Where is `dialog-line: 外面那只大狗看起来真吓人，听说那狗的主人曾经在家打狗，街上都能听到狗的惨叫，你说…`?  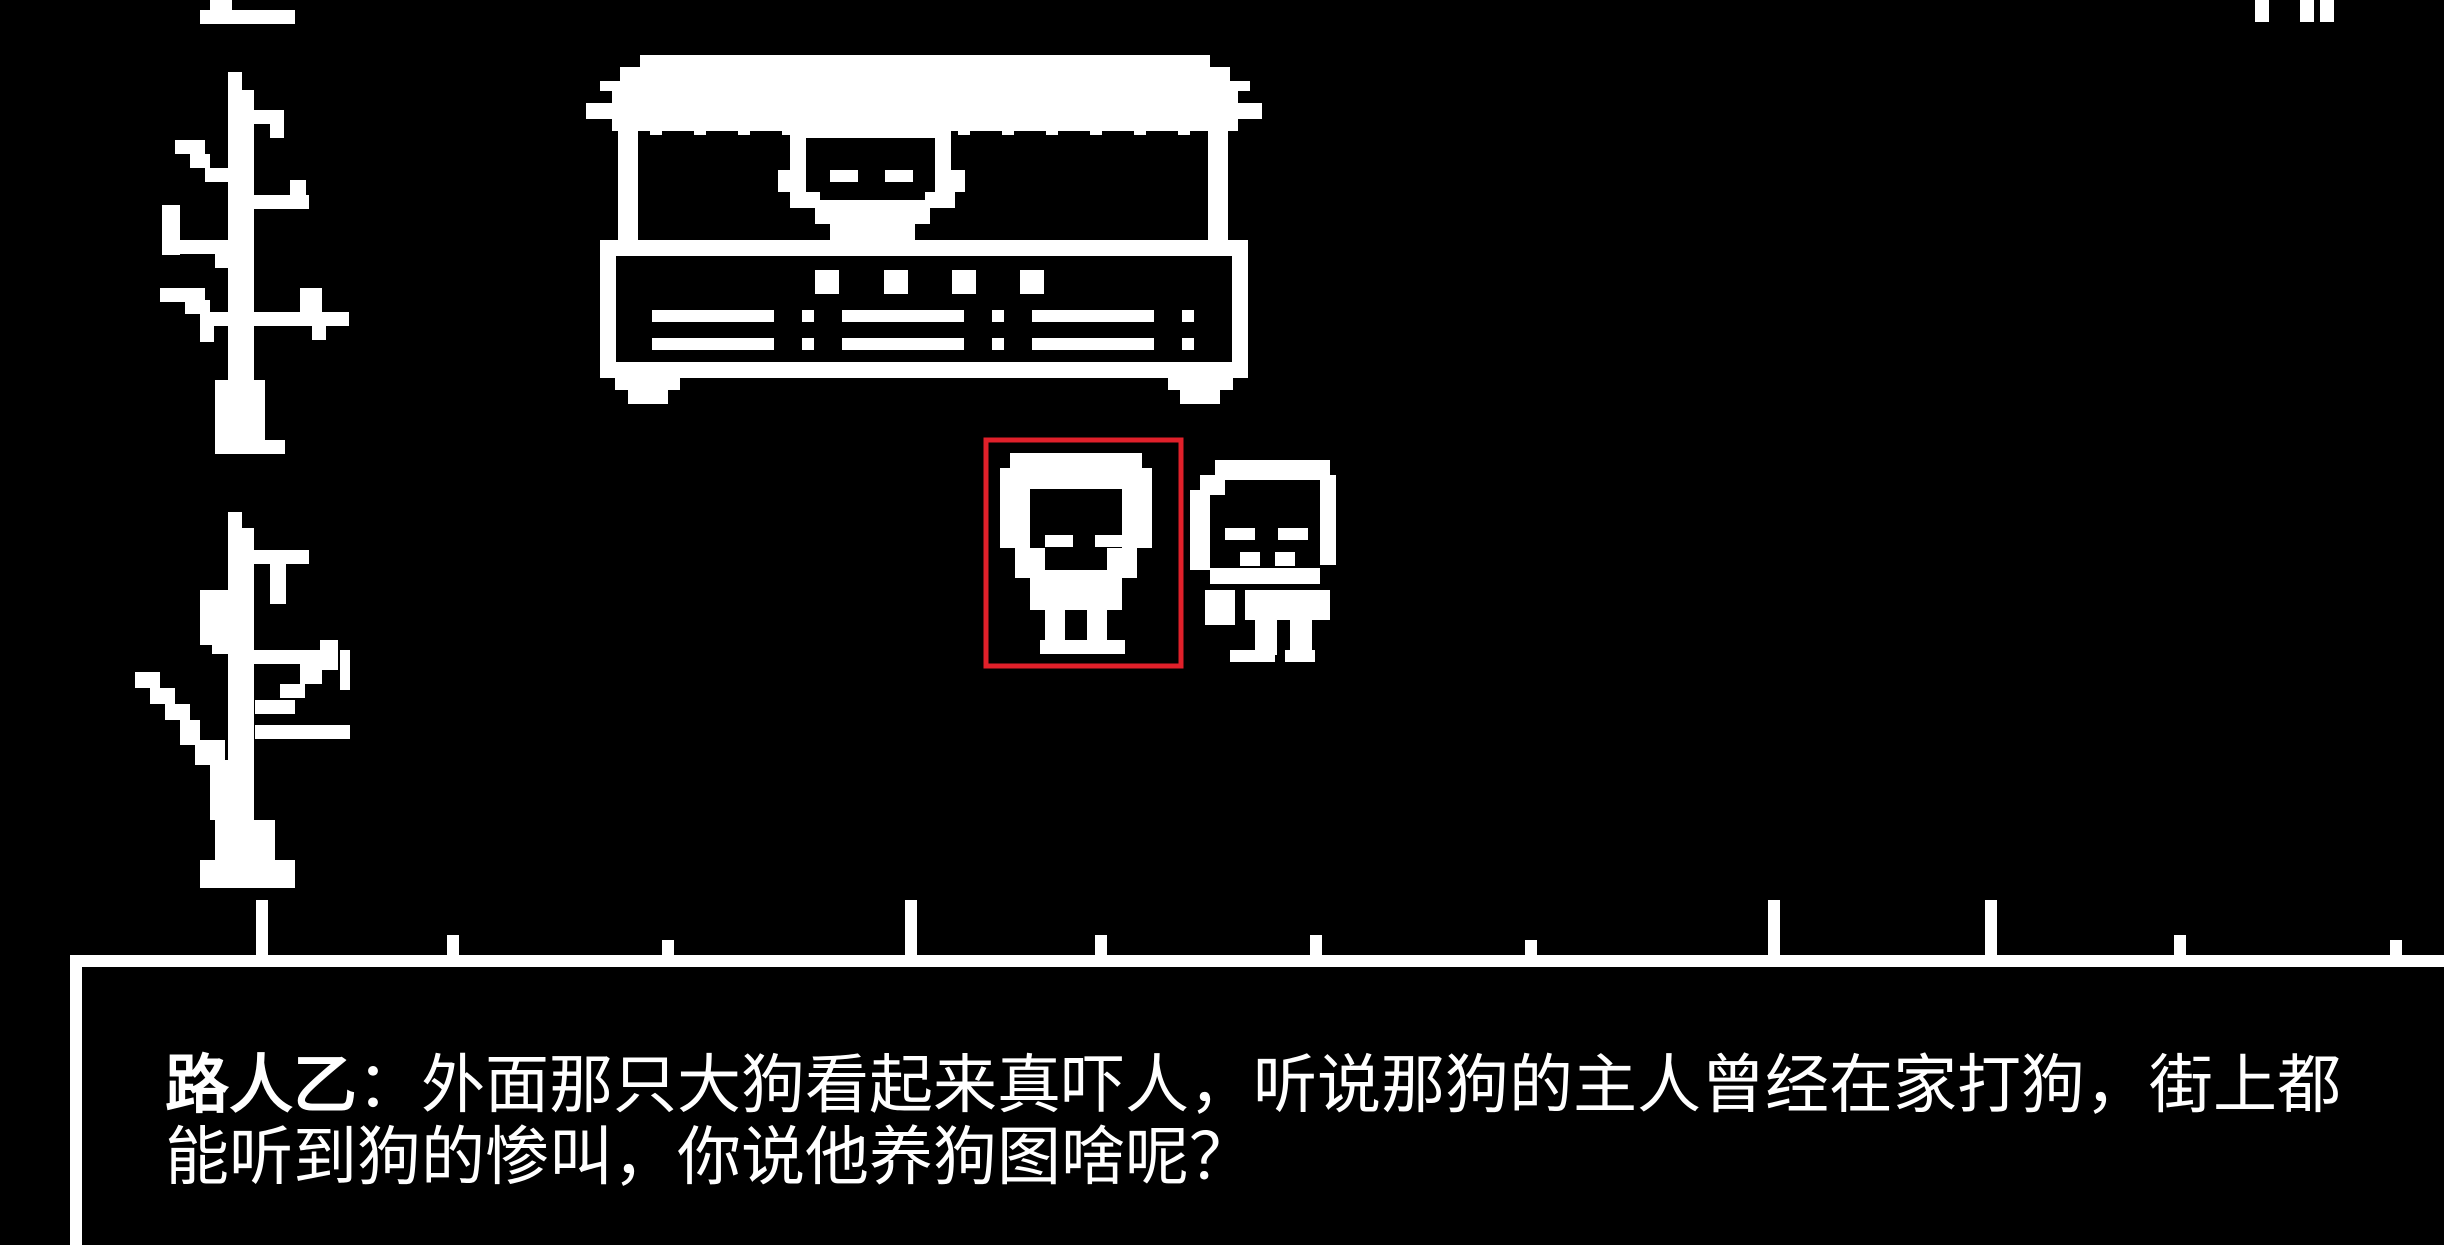
dialog-line: 外面那只大狗看起来真吓人，听说那狗的主人曾经在家打狗，街上都能听到狗的惨叫，你说… is located at coordinates (1253, 1122).